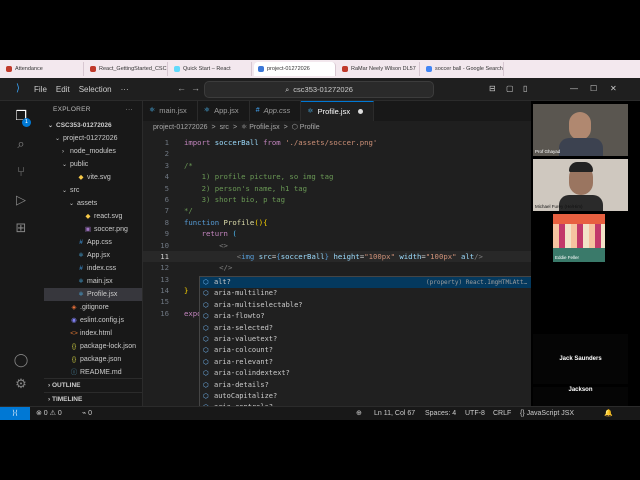 This screenshot has height=480, width=640. Describe the element at coordinates (370, 396) in the screenshot. I see `suggestion-item: ⬡ autoCapitalize?` at that location.